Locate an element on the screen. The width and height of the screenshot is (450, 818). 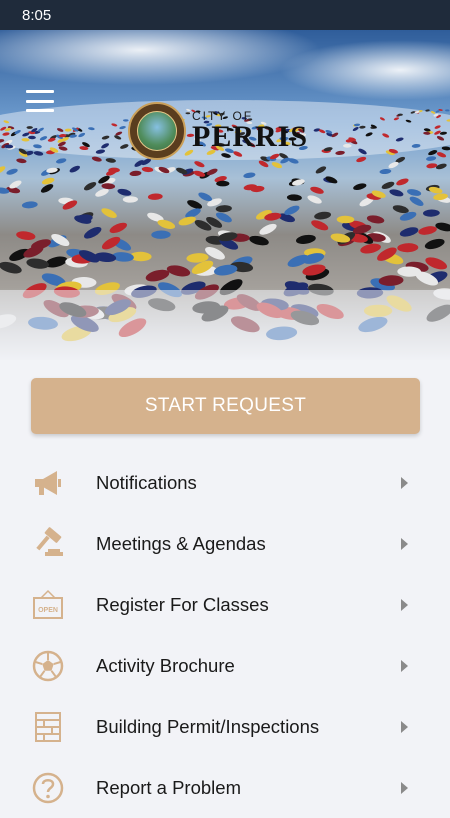
start-request-button: START REQUEST is located at coordinates (225, 406).